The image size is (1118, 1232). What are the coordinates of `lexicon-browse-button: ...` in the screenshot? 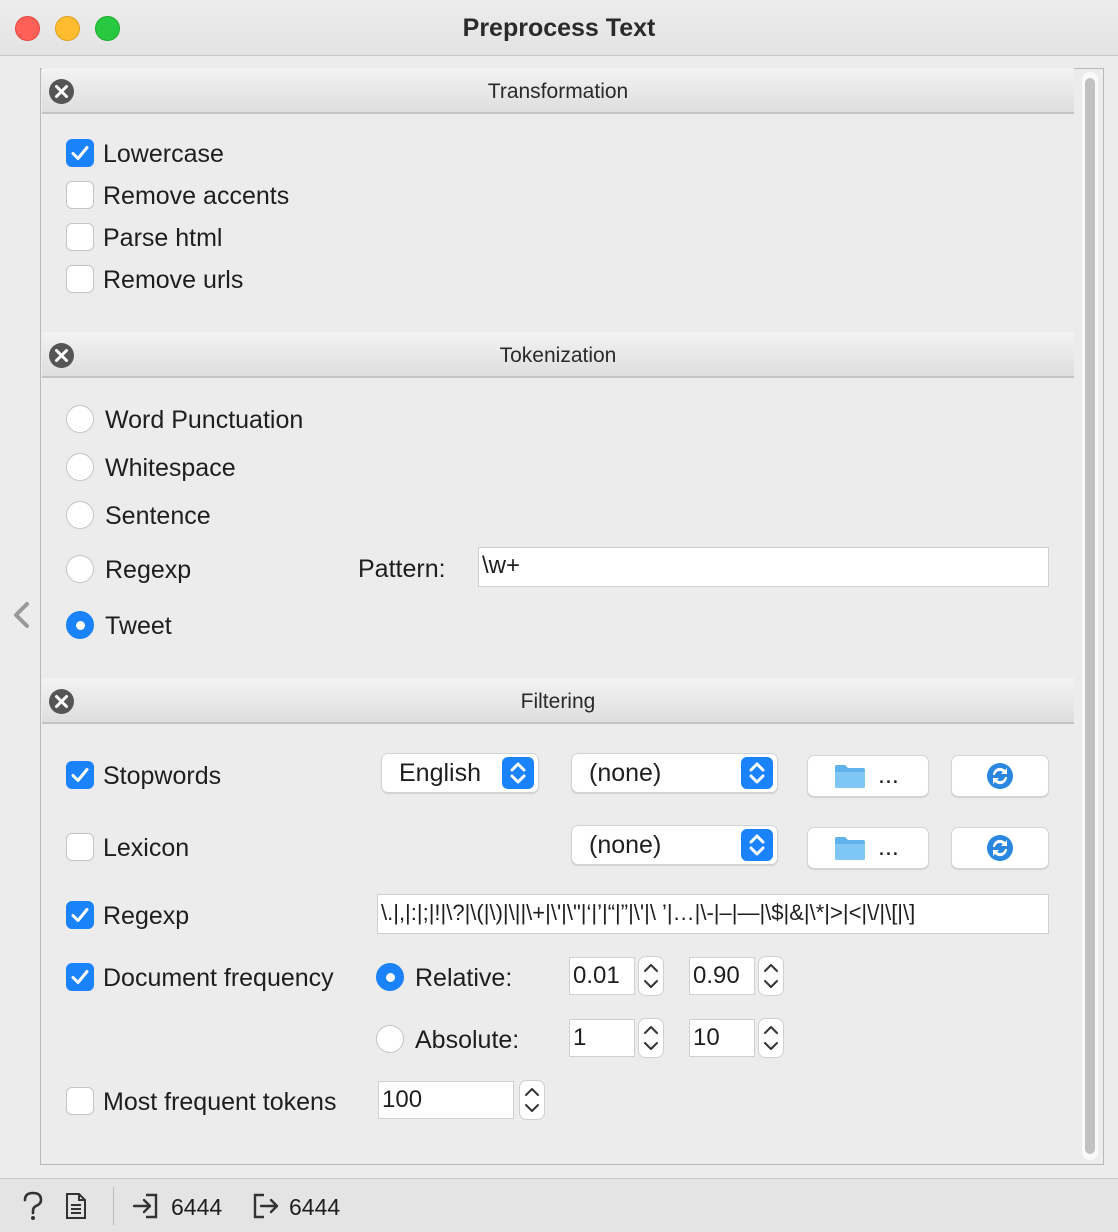 It's located at (868, 848).